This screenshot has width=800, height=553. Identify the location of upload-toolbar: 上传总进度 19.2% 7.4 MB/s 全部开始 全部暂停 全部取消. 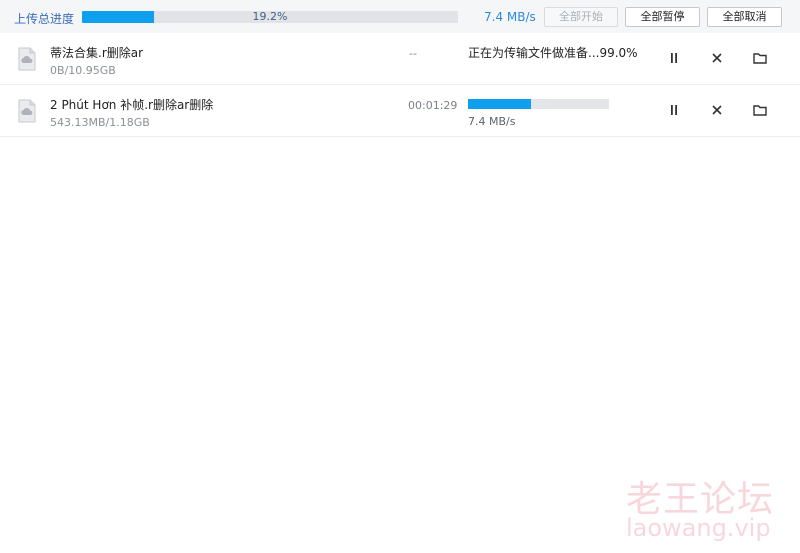
(400, 16).